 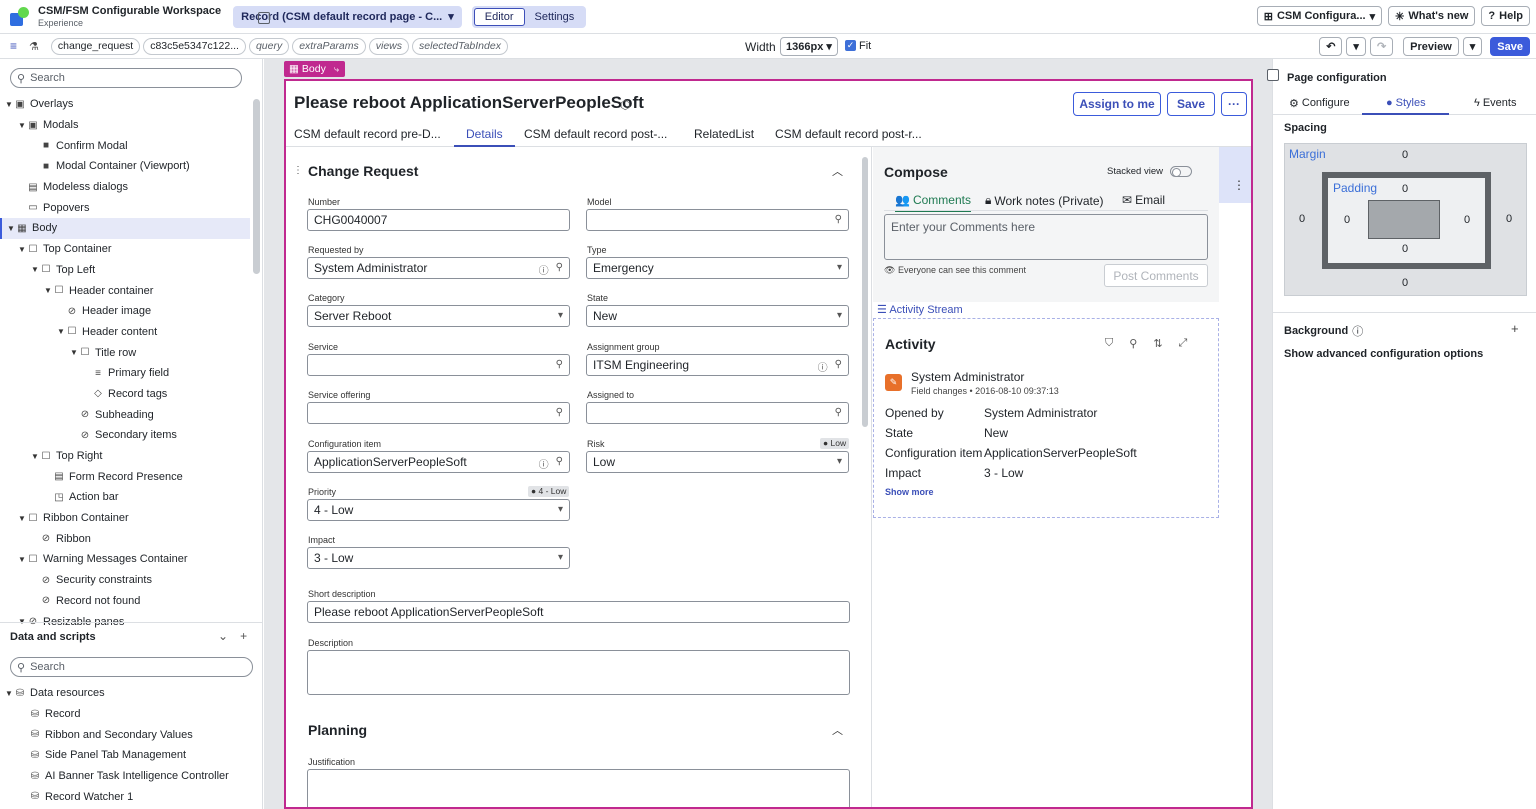 What do you see at coordinates (307, 69) in the screenshot?
I see `body-tag: ▦ Body` at bounding box center [307, 69].